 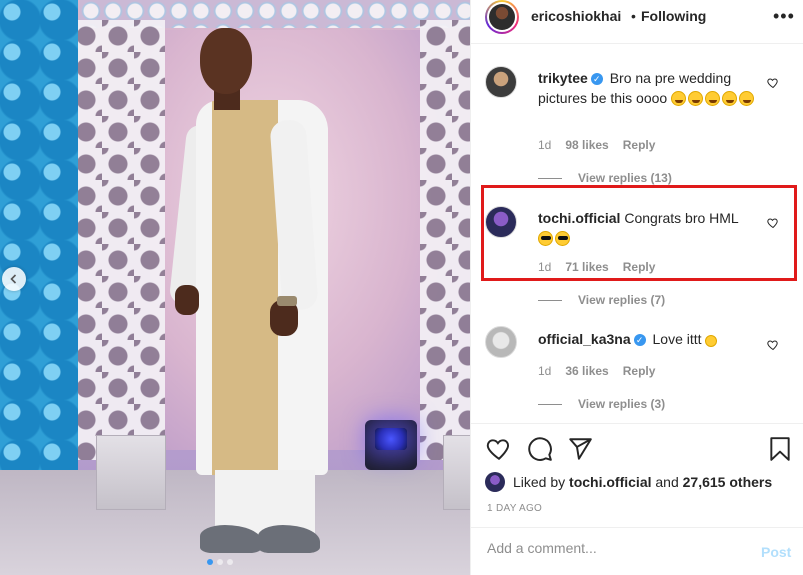 I want to click on pedestal-right, so click(x=456, y=472).